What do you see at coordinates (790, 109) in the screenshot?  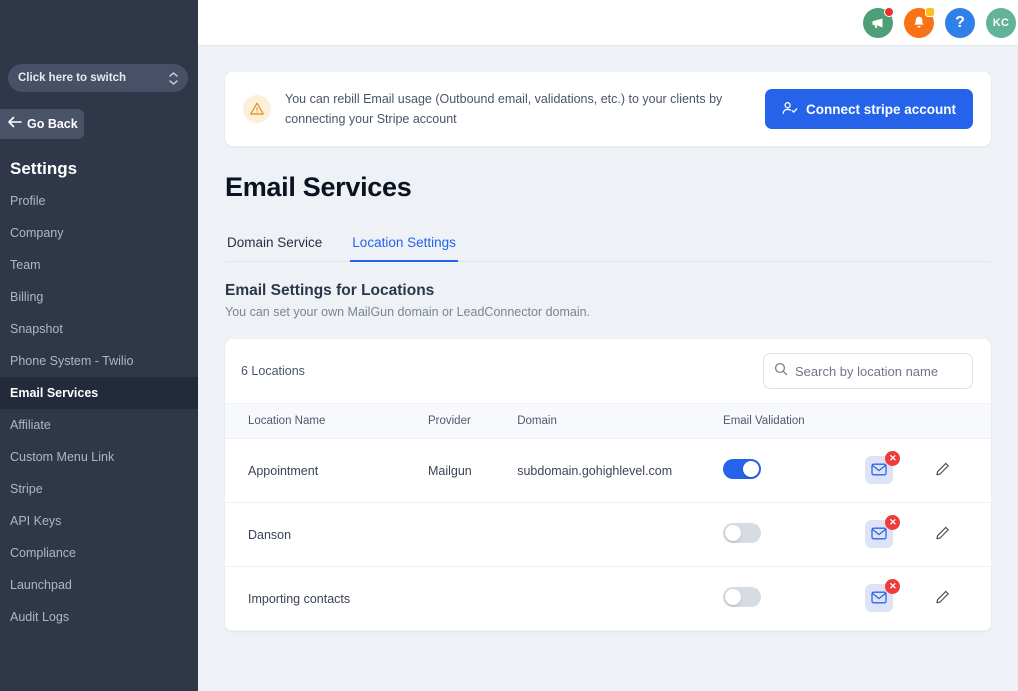 I see `user-check-icon` at bounding box center [790, 109].